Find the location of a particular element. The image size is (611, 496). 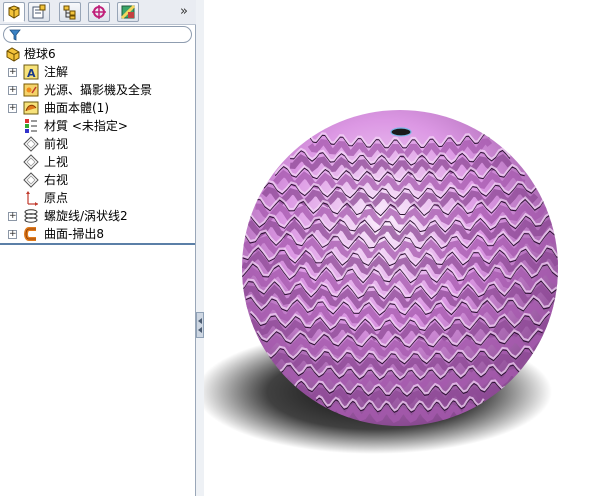

dimxpert-manager-icon is located at coordinates (99, 12).